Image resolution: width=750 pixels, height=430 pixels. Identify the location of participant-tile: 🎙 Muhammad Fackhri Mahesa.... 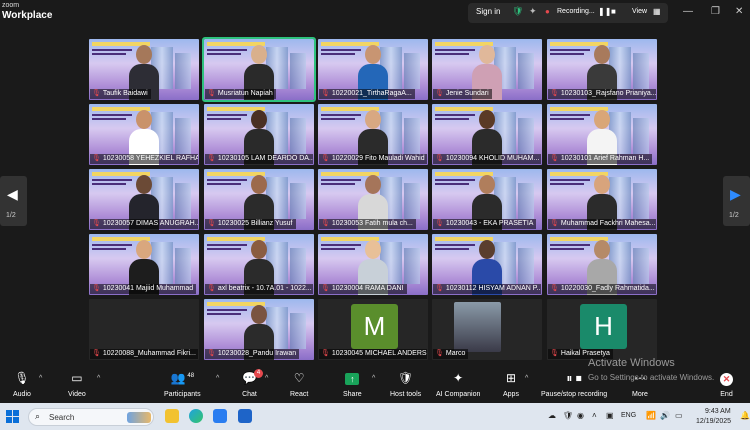
(602, 199).